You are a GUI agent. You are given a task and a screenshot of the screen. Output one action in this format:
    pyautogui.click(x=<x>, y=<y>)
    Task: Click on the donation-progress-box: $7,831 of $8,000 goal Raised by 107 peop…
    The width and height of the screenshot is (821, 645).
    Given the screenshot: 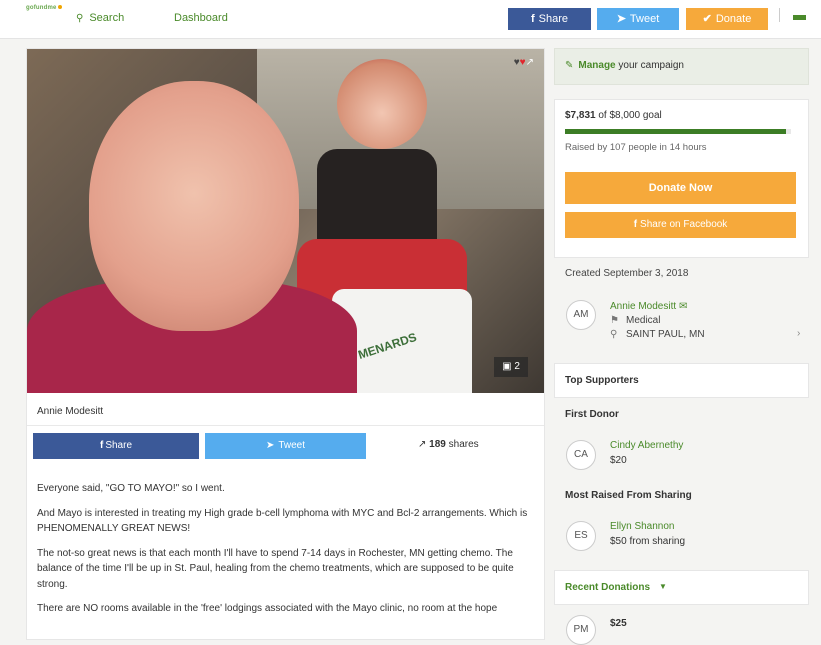 What is the action you would take?
    pyautogui.click(x=681, y=178)
    